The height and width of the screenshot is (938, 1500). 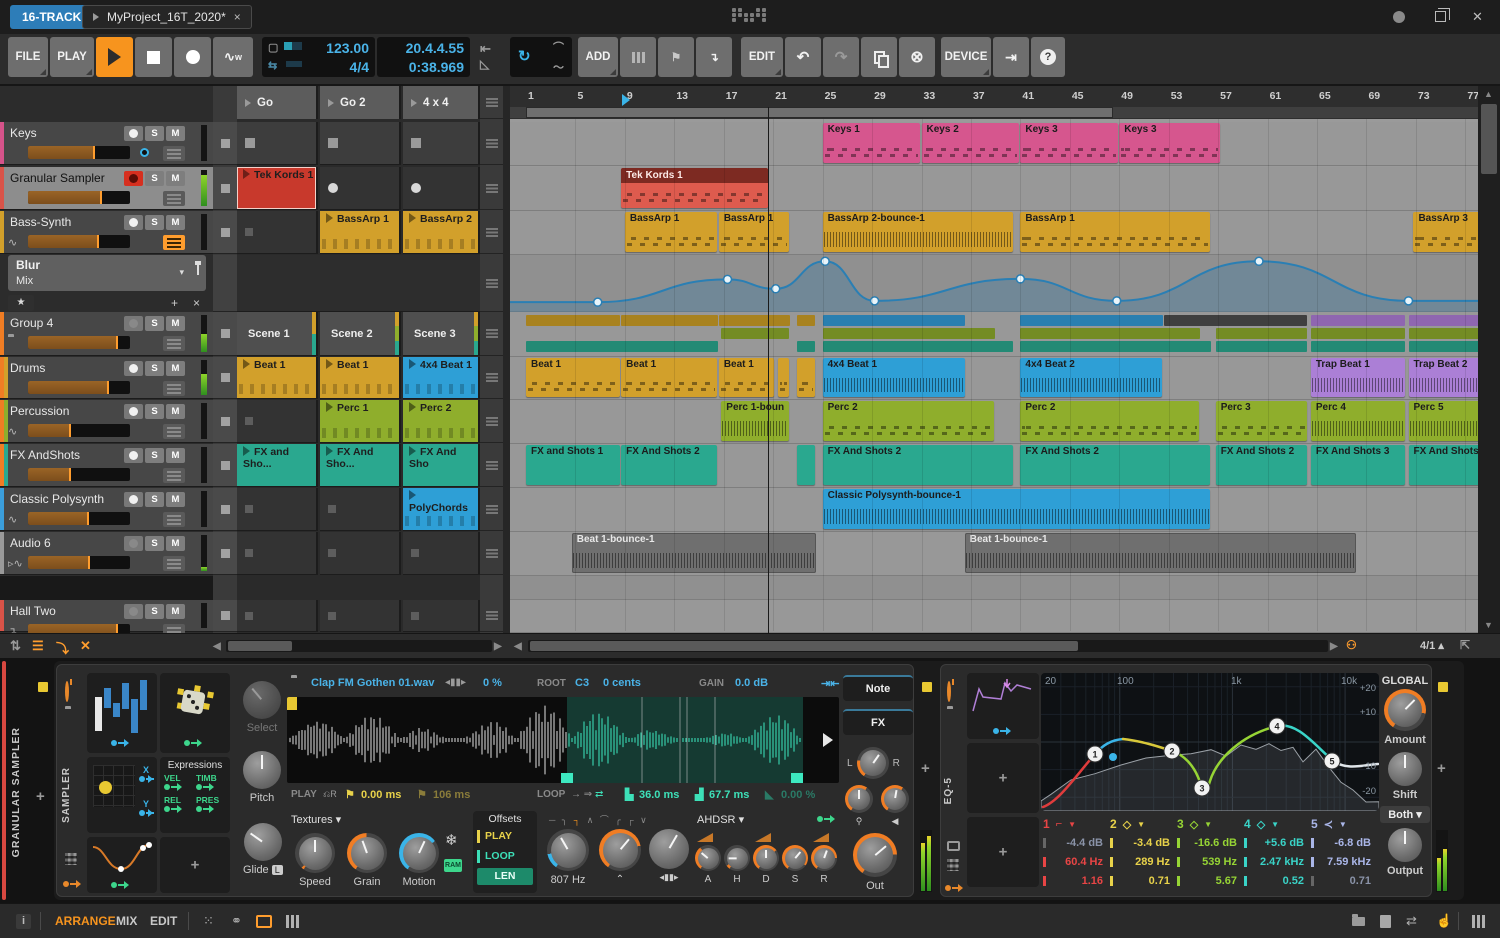 What do you see at coordinates (638, 57) in the screenshot?
I see `instrument-browser-button` at bounding box center [638, 57].